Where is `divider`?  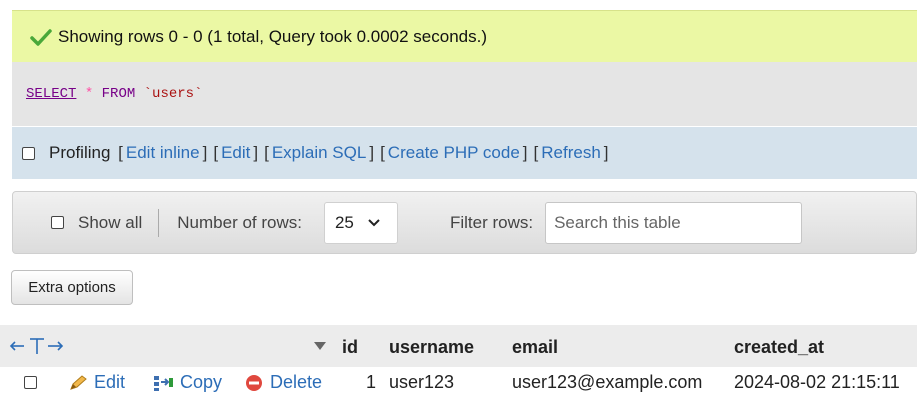
divider is located at coordinates (159, 222).